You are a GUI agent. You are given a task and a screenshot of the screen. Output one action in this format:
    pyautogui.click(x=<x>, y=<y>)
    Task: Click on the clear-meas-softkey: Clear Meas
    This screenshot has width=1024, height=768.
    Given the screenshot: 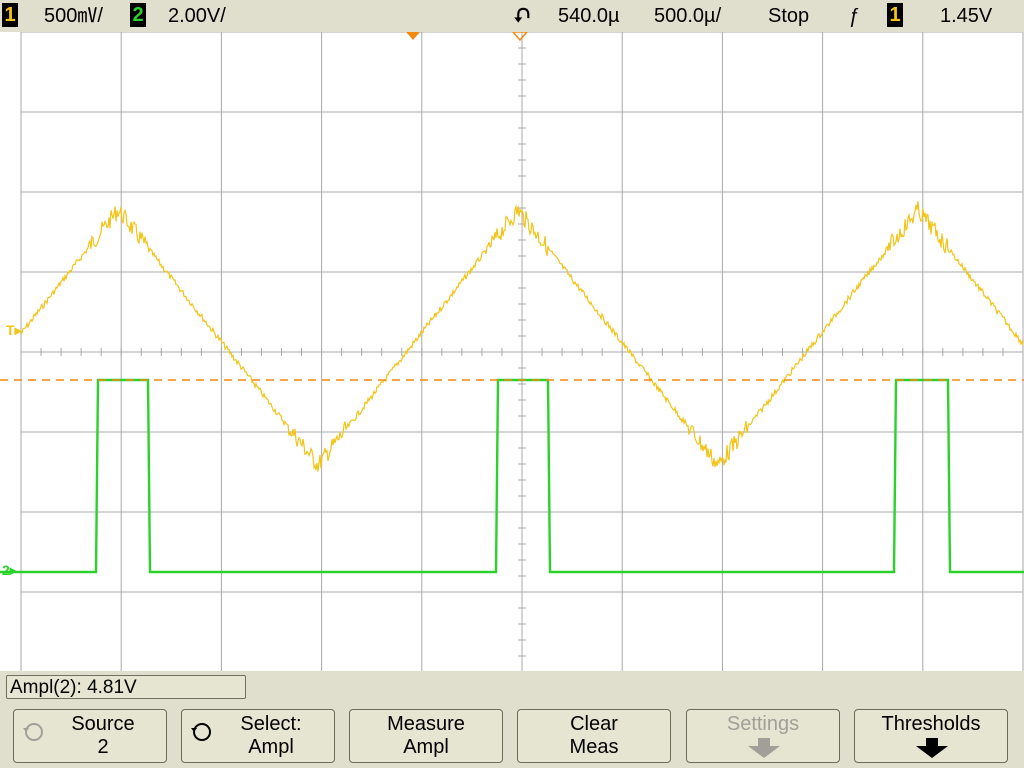 What is the action you would take?
    pyautogui.click(x=594, y=736)
    